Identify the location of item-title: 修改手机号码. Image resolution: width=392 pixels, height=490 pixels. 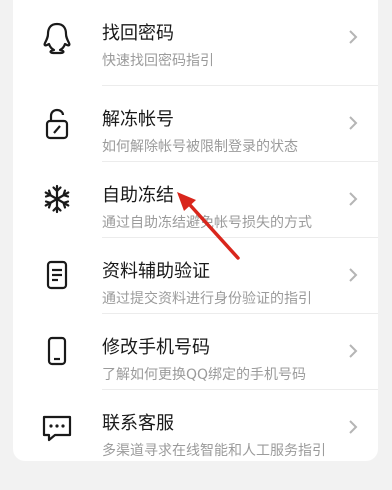
(156, 347).